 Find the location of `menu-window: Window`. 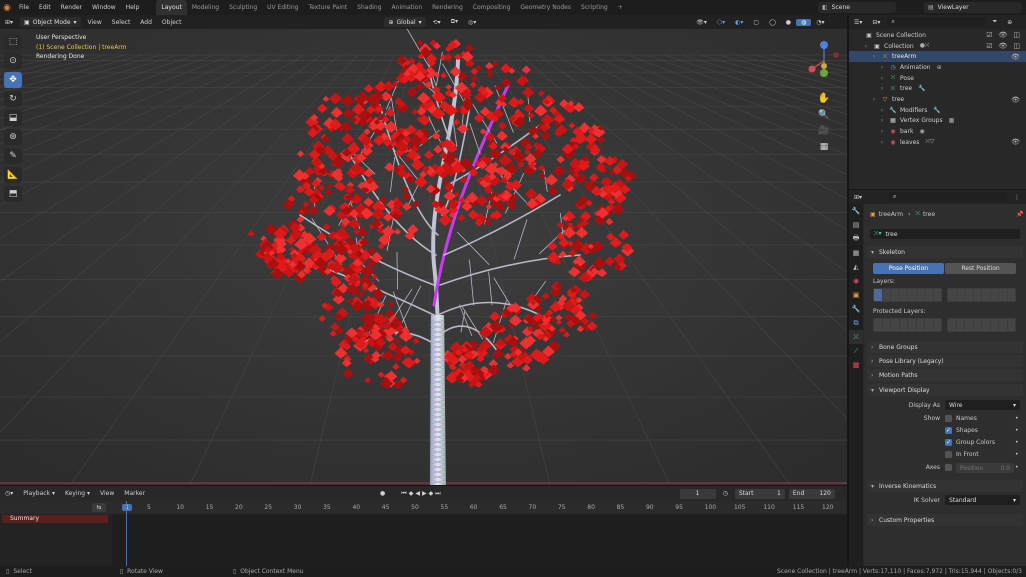

menu-window: Window is located at coordinates (104, 7).